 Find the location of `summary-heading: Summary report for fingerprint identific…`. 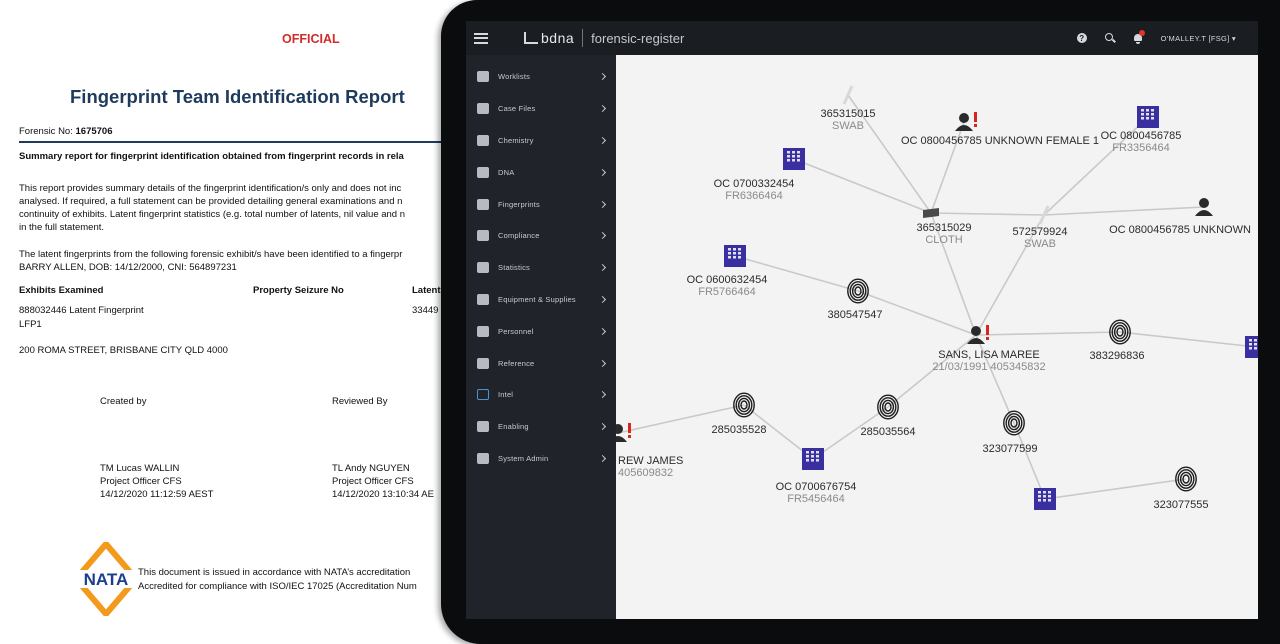

summary-heading: Summary report for fingerprint identific… is located at coordinates (211, 156).